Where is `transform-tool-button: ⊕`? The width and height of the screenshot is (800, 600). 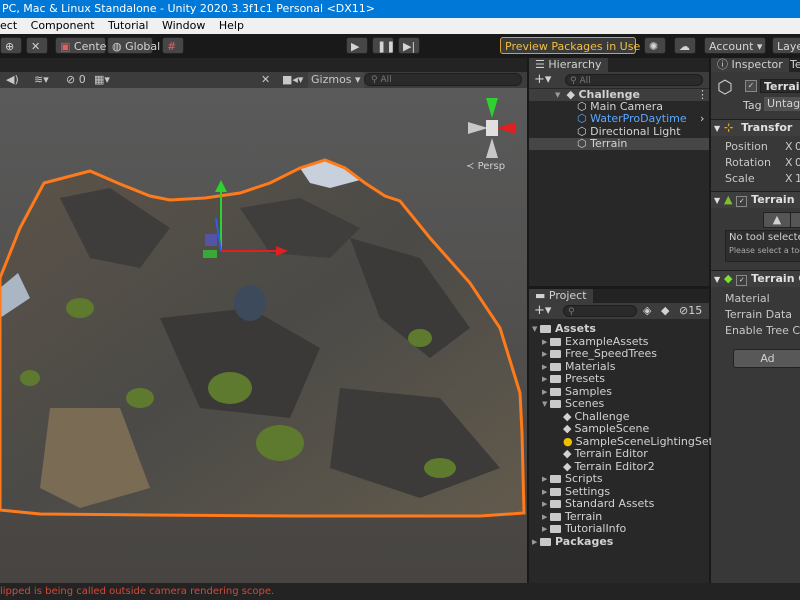 transform-tool-button: ⊕ is located at coordinates (11, 45).